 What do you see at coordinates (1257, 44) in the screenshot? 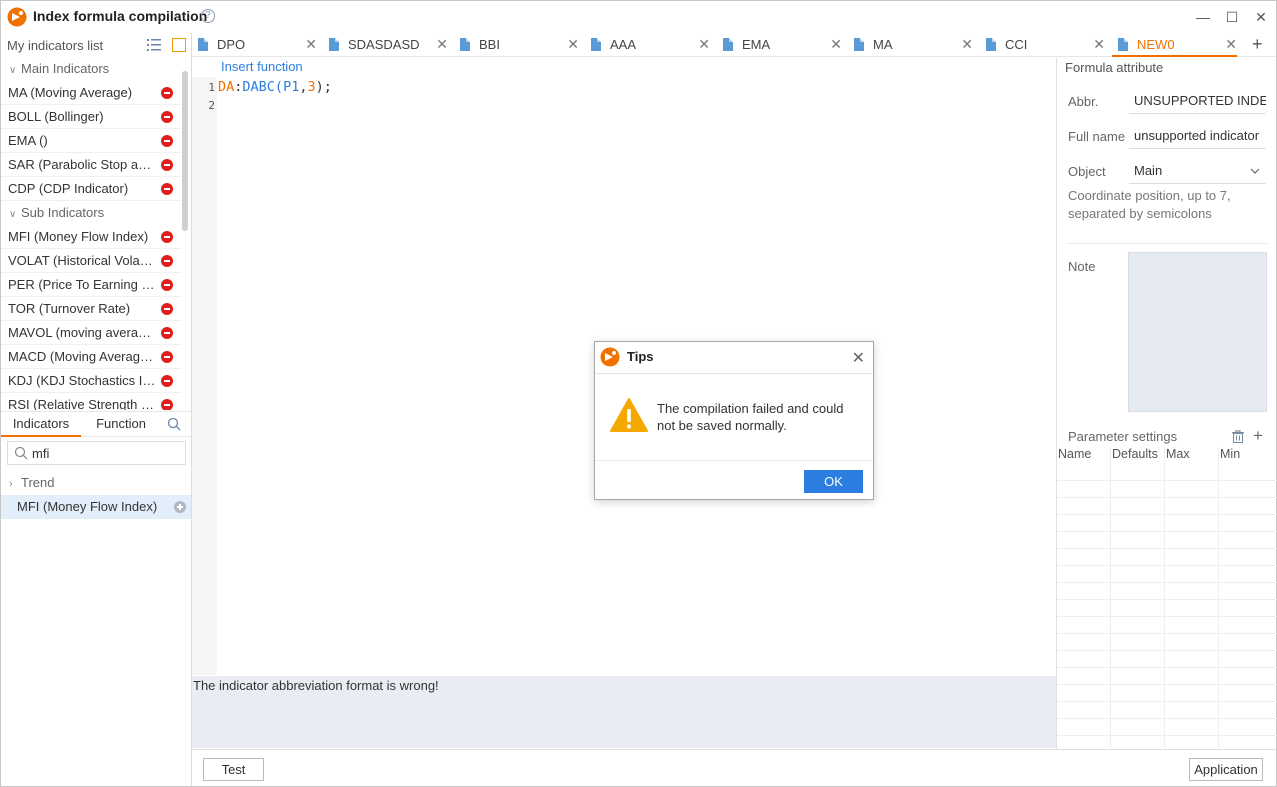
I see `add-tab-button: +` at bounding box center [1257, 44].